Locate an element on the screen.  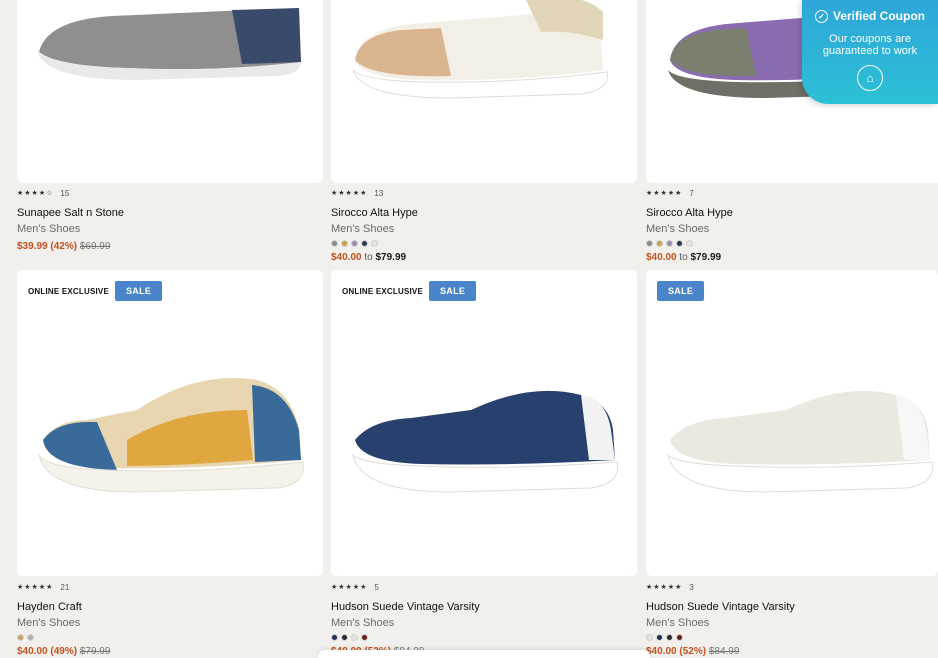
product-image: SALE is located at coordinates (792, 423).